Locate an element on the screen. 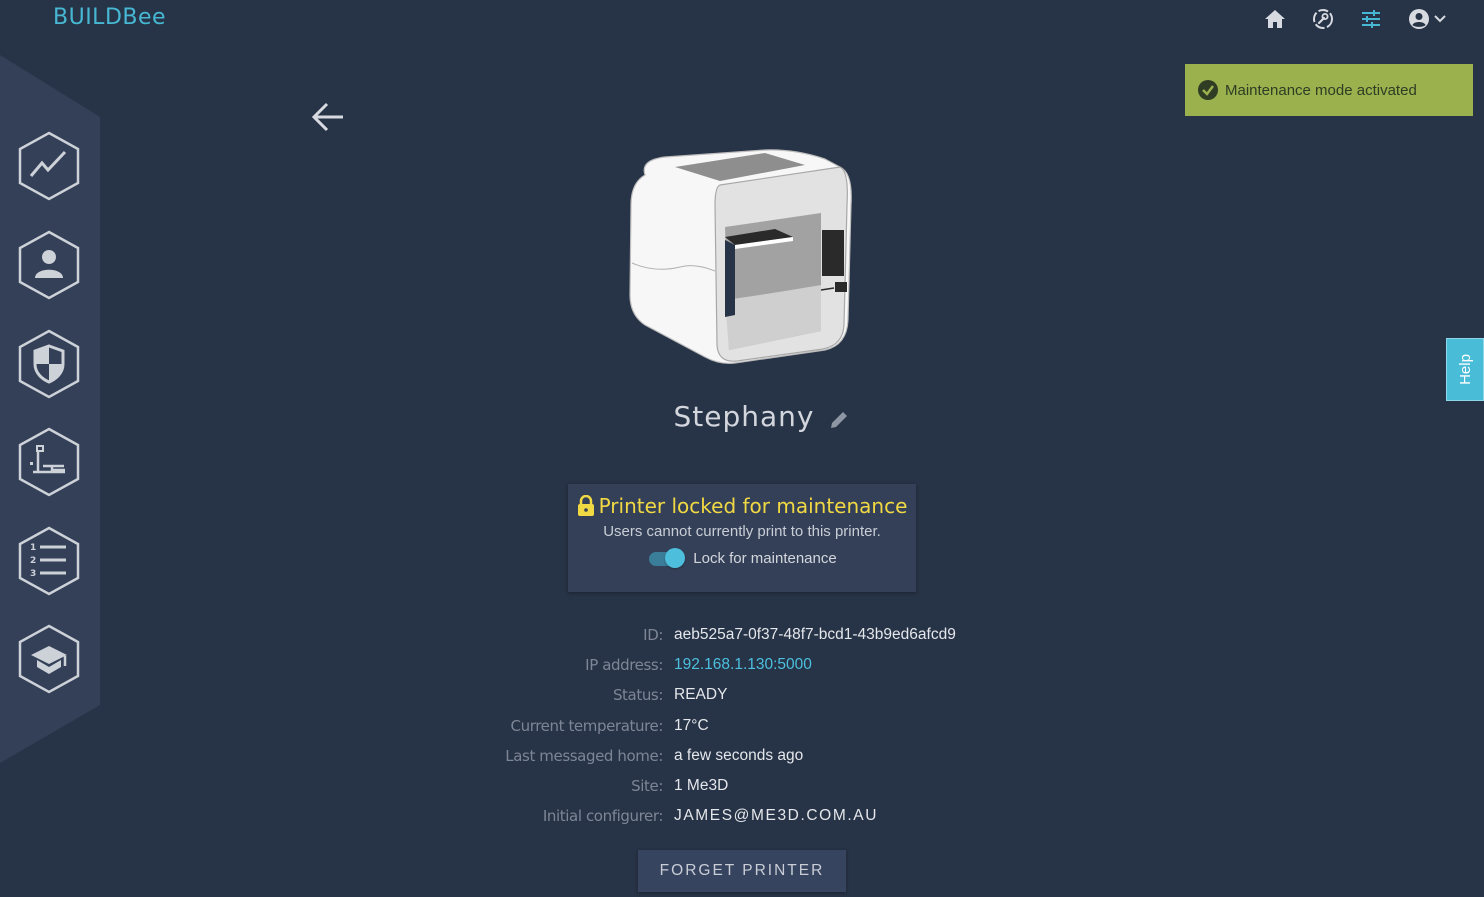 This screenshot has width=1484, height=897. svg-text: 2 is located at coordinates (33, 561).